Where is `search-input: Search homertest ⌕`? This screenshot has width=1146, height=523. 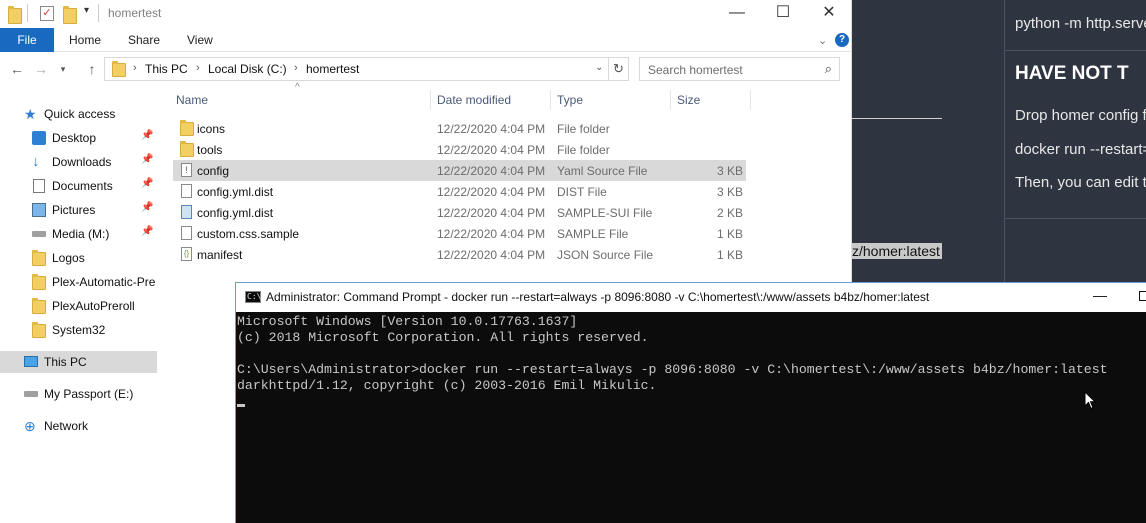 search-input: Search homertest ⌕ is located at coordinates (739, 69).